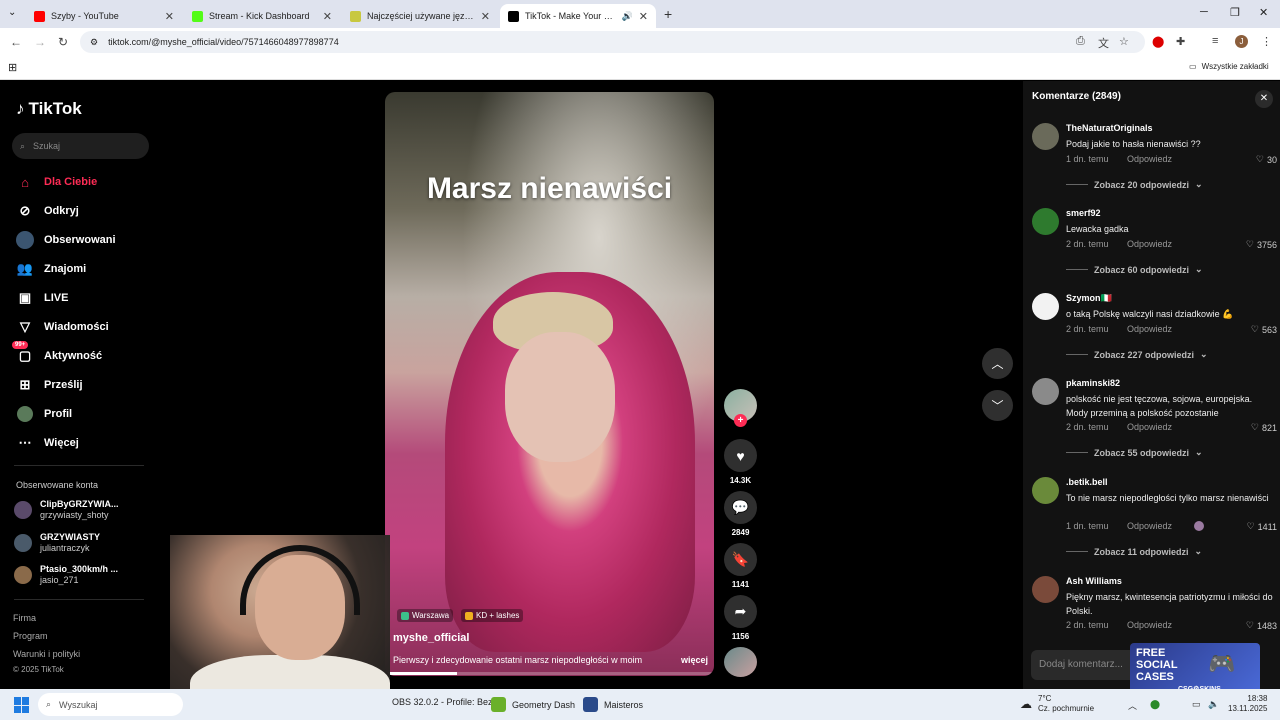 Image resolution: width=1280 pixels, height=720 pixels. Describe the element at coordinates (46, 654) in the screenshot. I see `footer-link-terms: Warunki i polityki` at that location.